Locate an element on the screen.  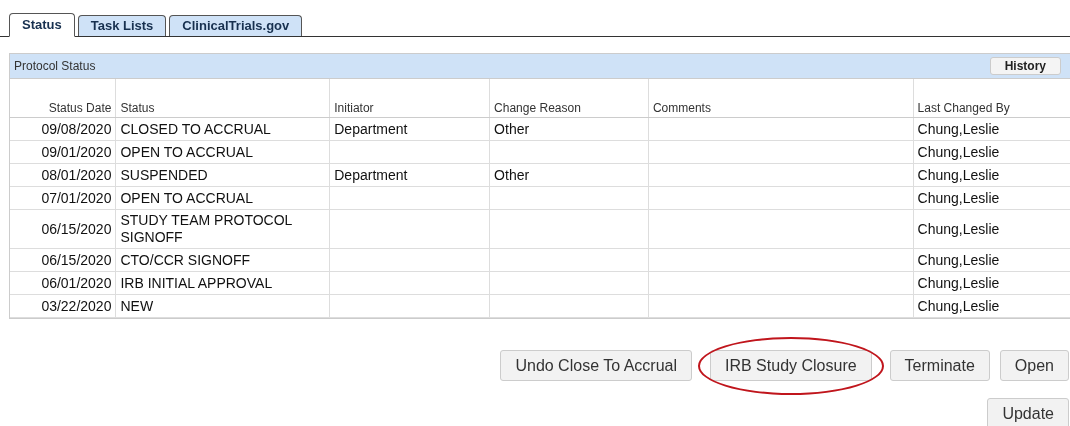
table-cell: CLOSED TO ACCRUAL is located at coordinates (222, 129).